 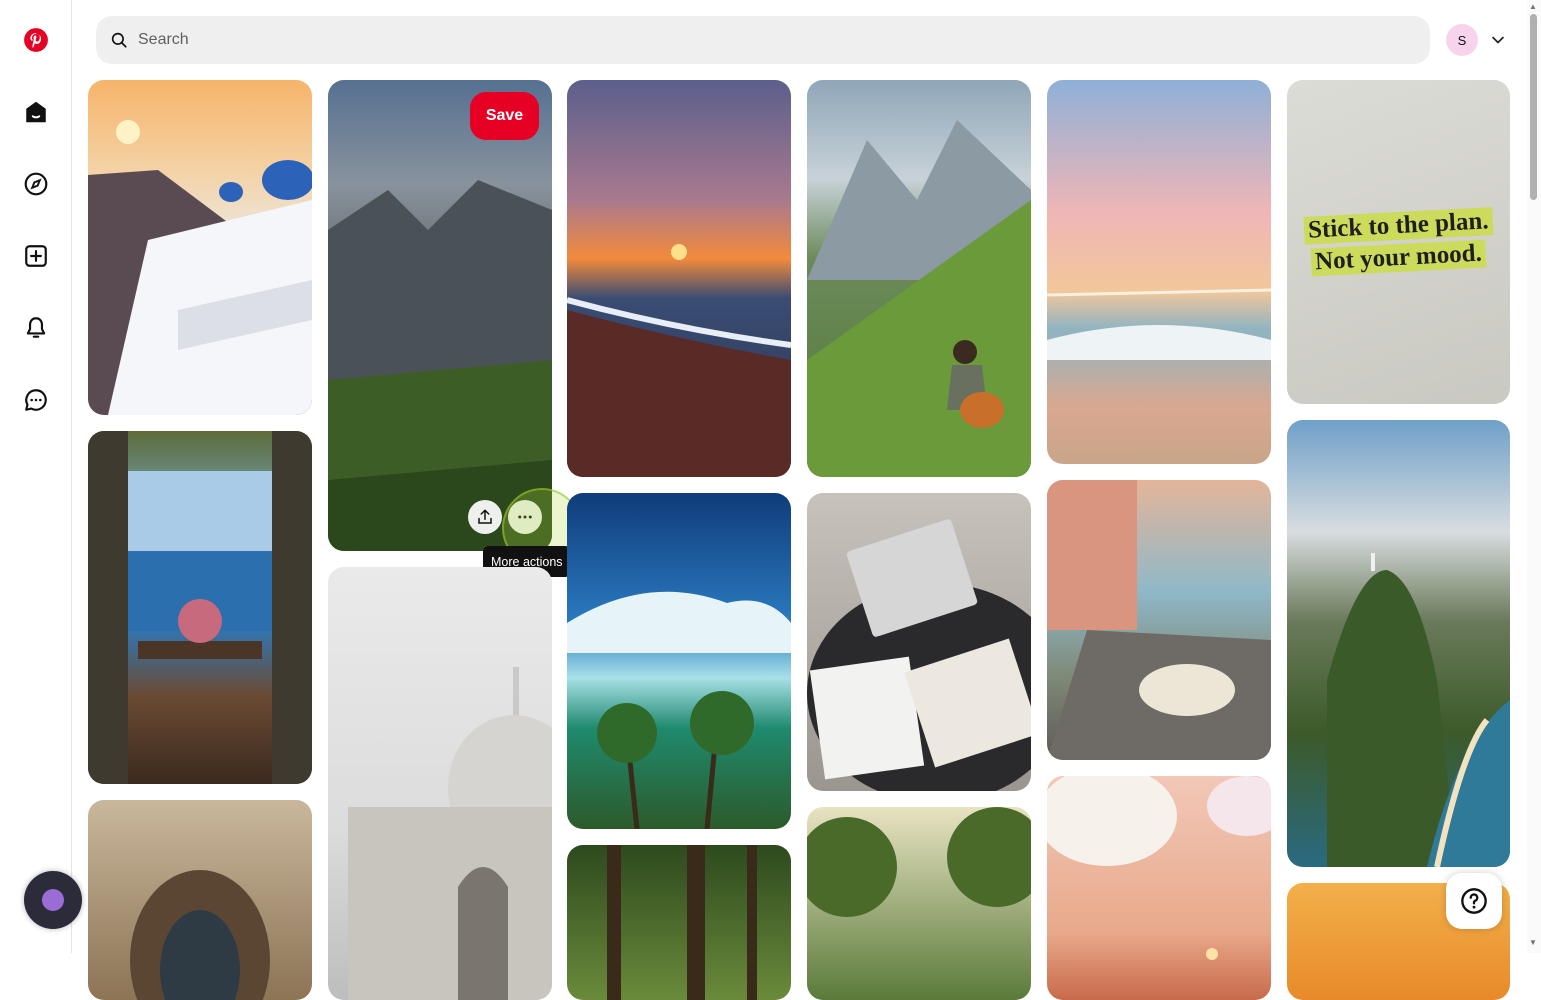 I want to click on notifications-icon, so click(x=36, y=328).